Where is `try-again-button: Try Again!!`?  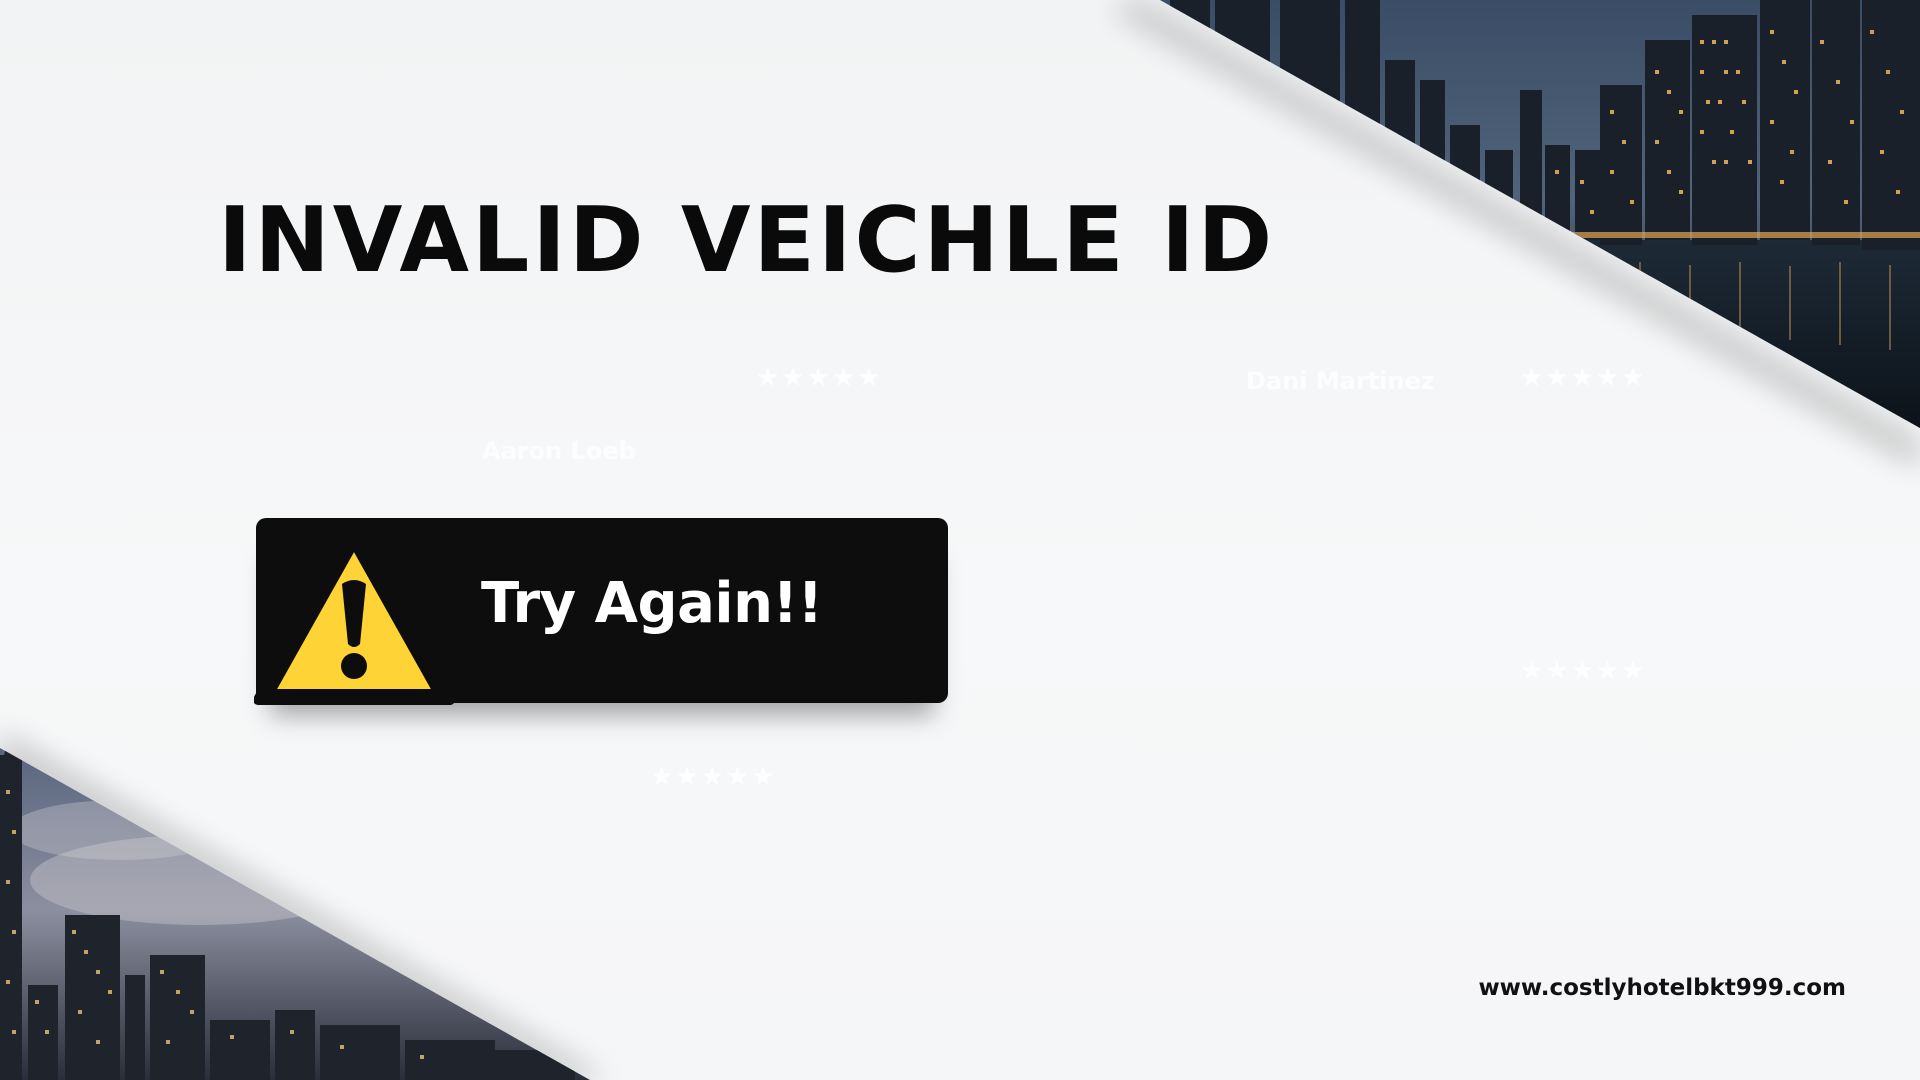
try-again-button: Try Again!! is located at coordinates (601, 611).